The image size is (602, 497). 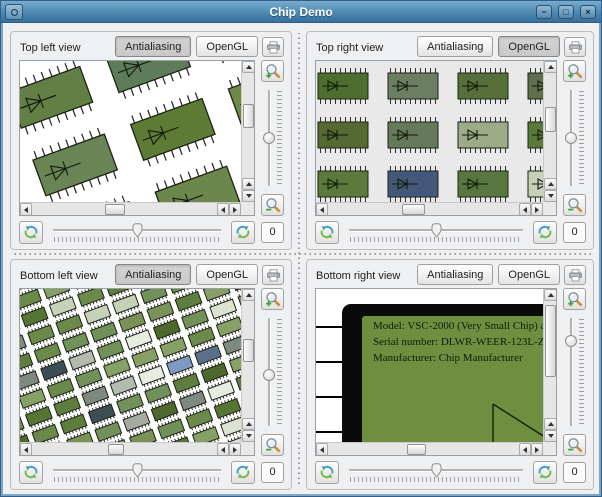 What do you see at coordinates (588, 12) in the screenshot?
I see `close-button: ×` at bounding box center [588, 12].